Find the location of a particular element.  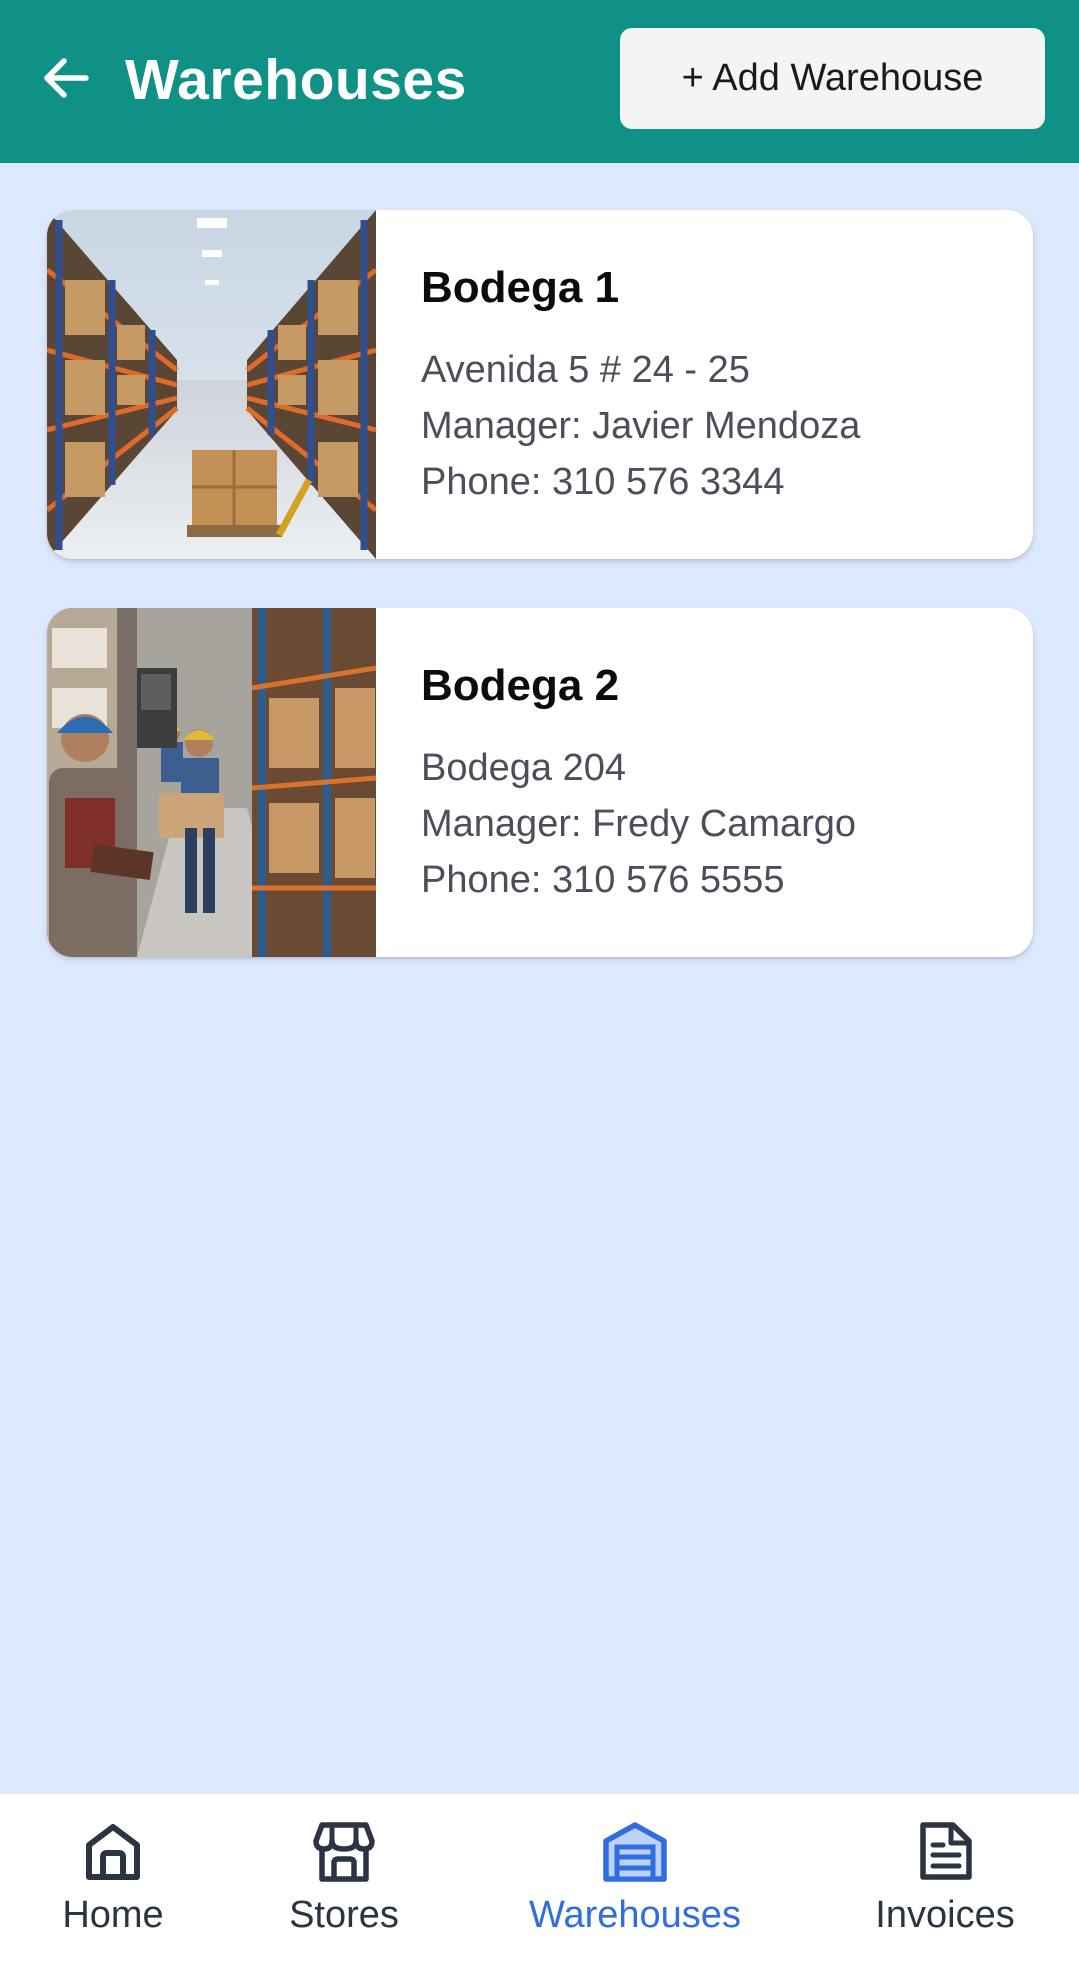

nav-label-home: Home is located at coordinates (113, 1915).